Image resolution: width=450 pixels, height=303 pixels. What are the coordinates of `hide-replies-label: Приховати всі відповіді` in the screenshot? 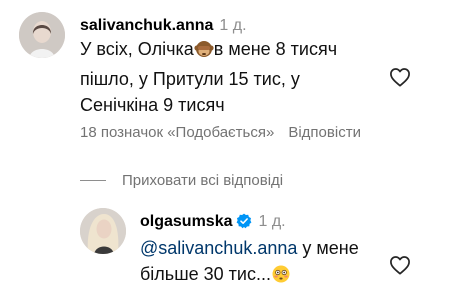 It's located at (203, 180).